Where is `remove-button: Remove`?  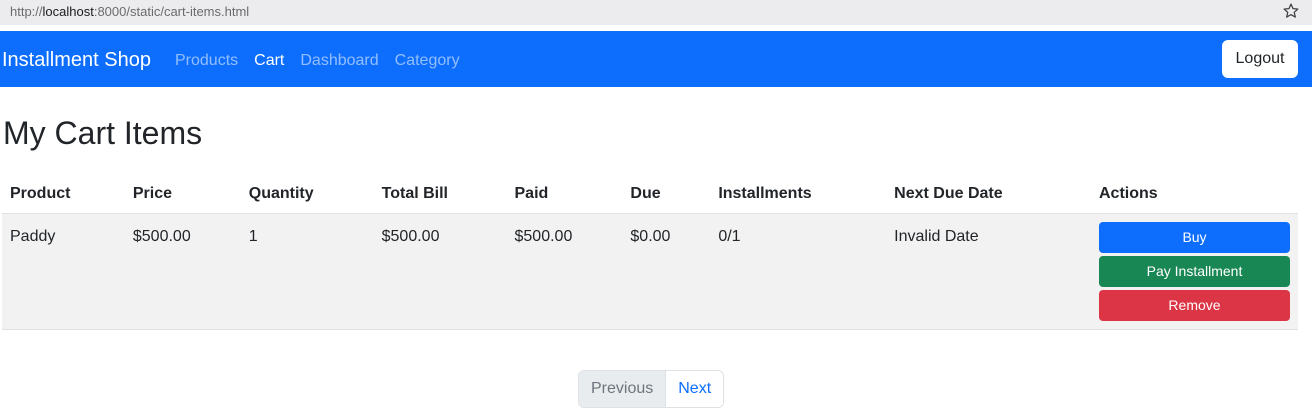
remove-button: Remove is located at coordinates (1194, 305).